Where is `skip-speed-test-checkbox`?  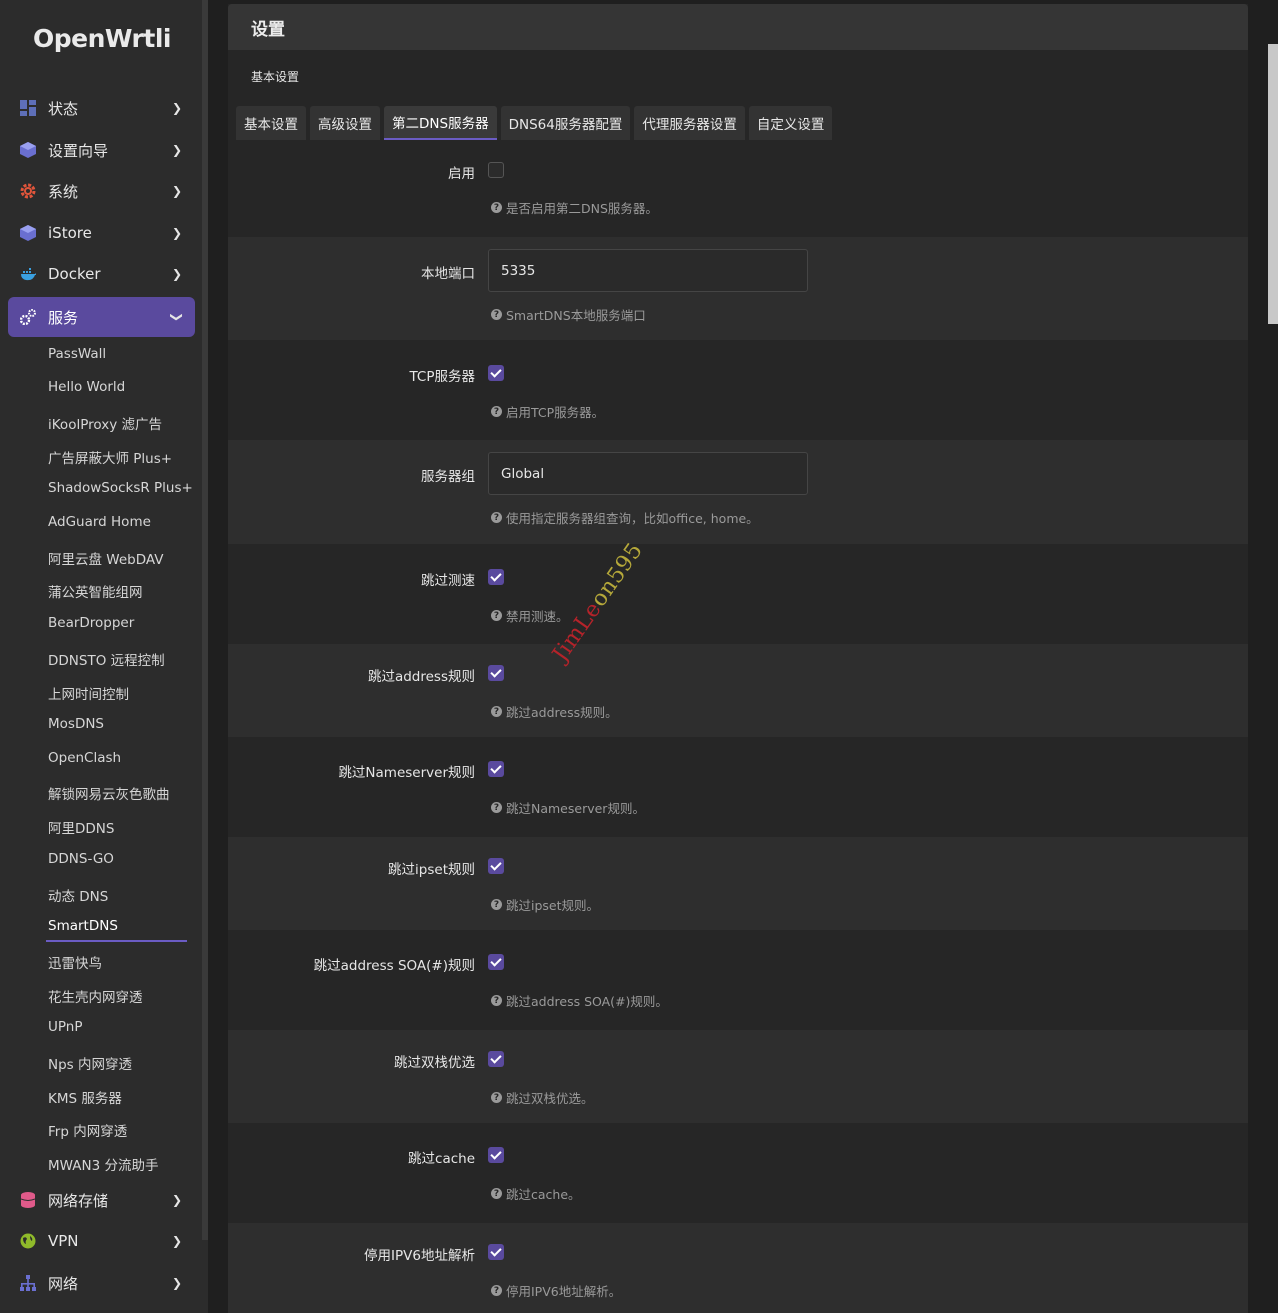 skip-speed-test-checkbox is located at coordinates (496, 577).